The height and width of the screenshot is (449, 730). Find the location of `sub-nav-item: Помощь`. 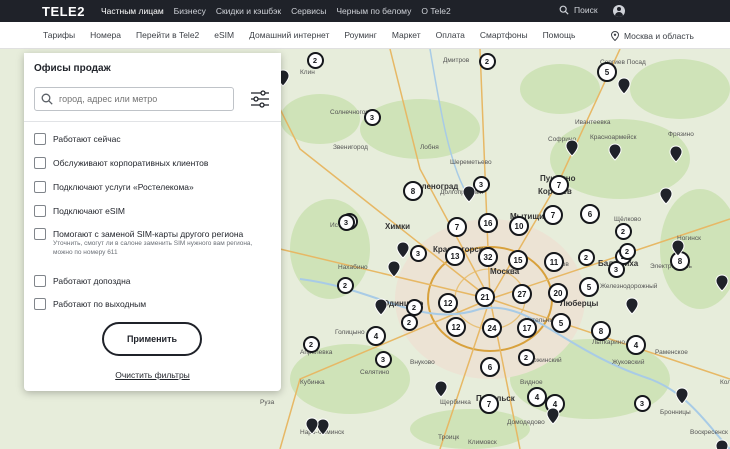

sub-nav-item: Помощь is located at coordinates (559, 35).